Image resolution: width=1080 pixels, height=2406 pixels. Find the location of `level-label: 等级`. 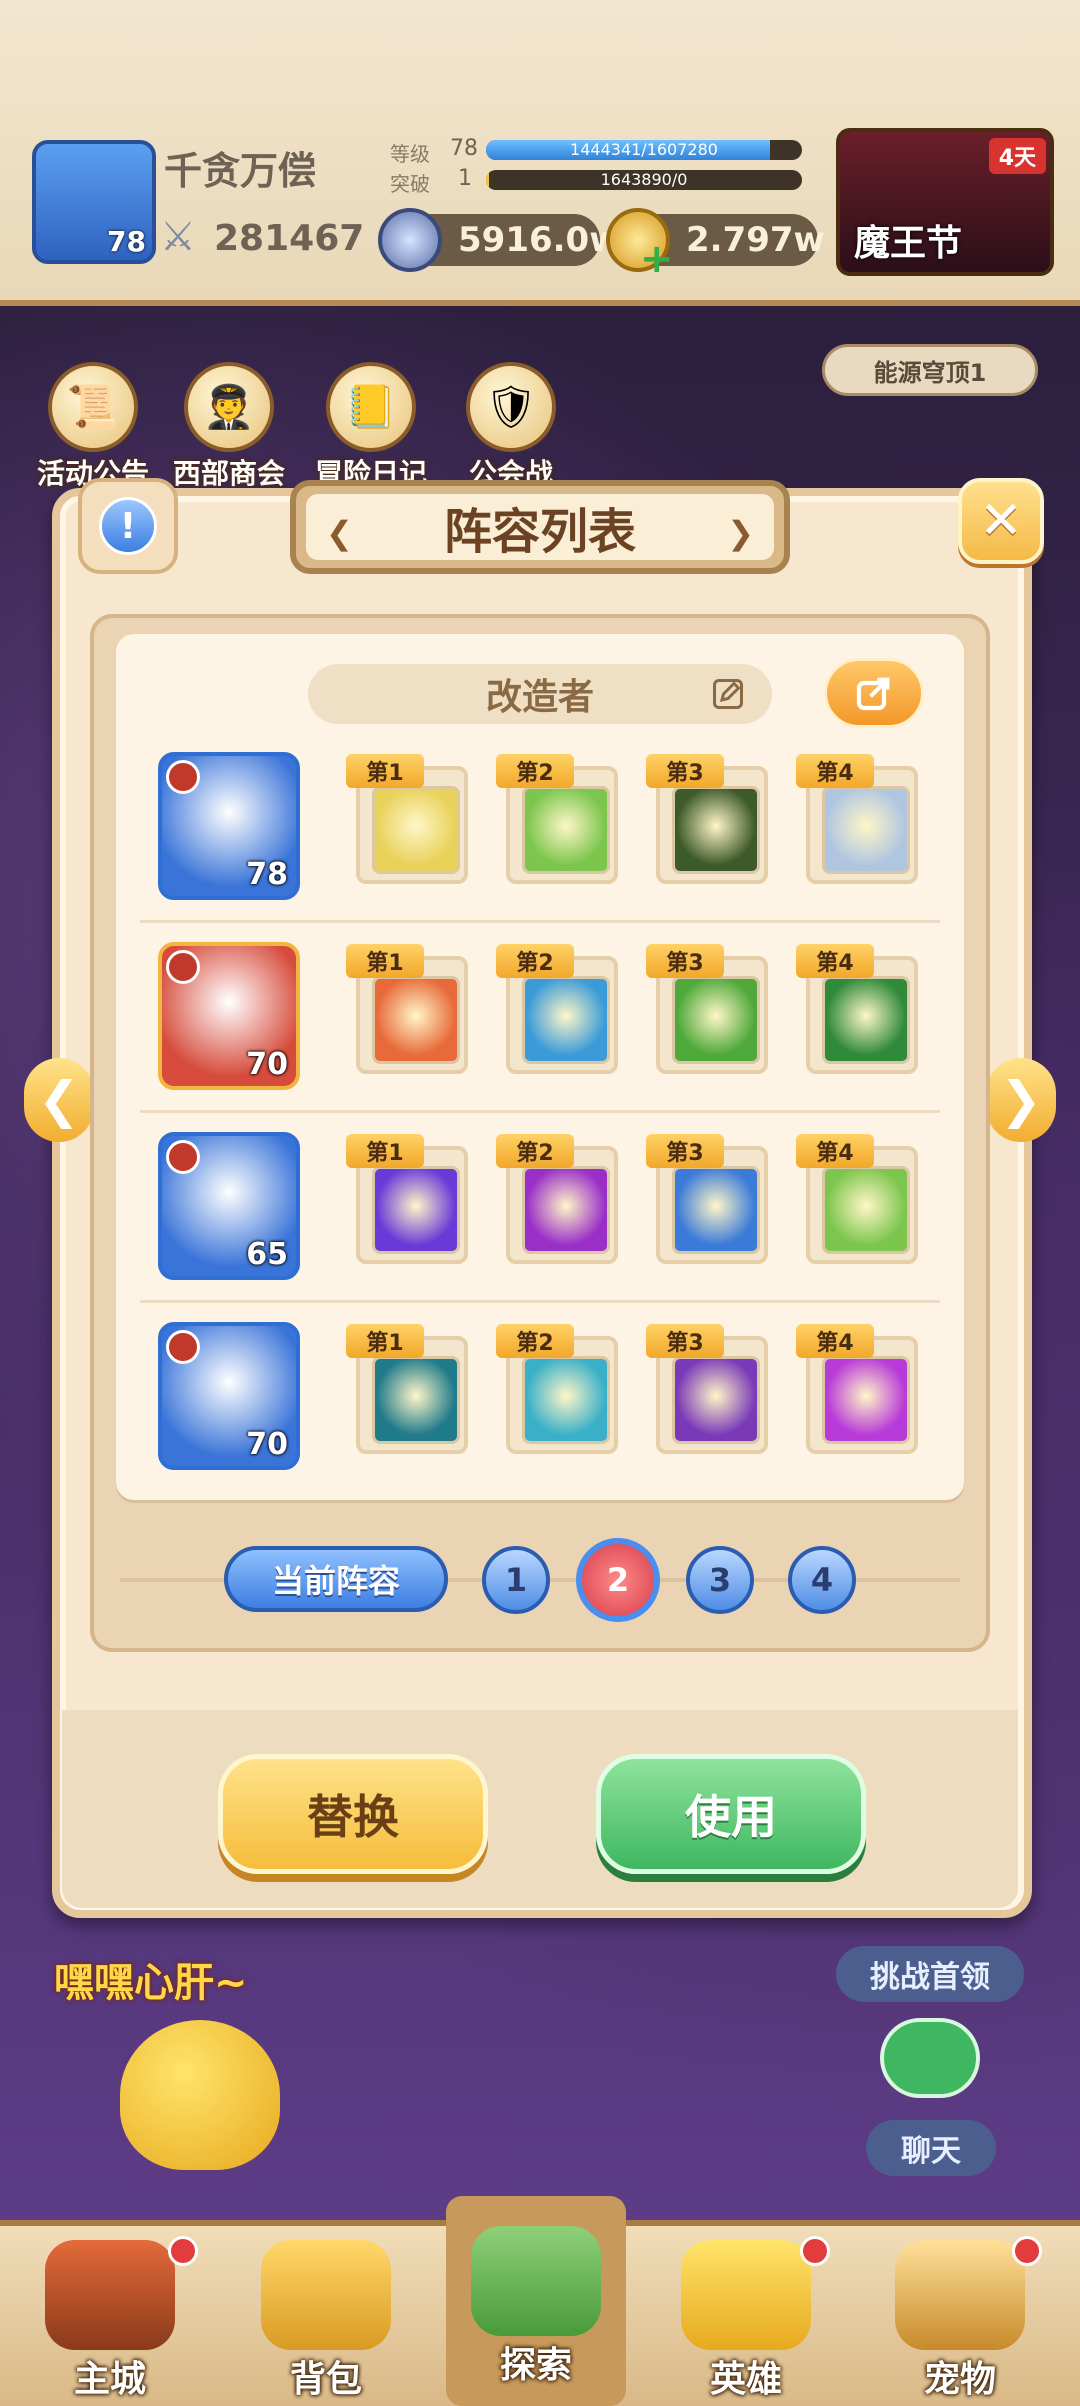

level-label: 等级 is located at coordinates (410, 154).